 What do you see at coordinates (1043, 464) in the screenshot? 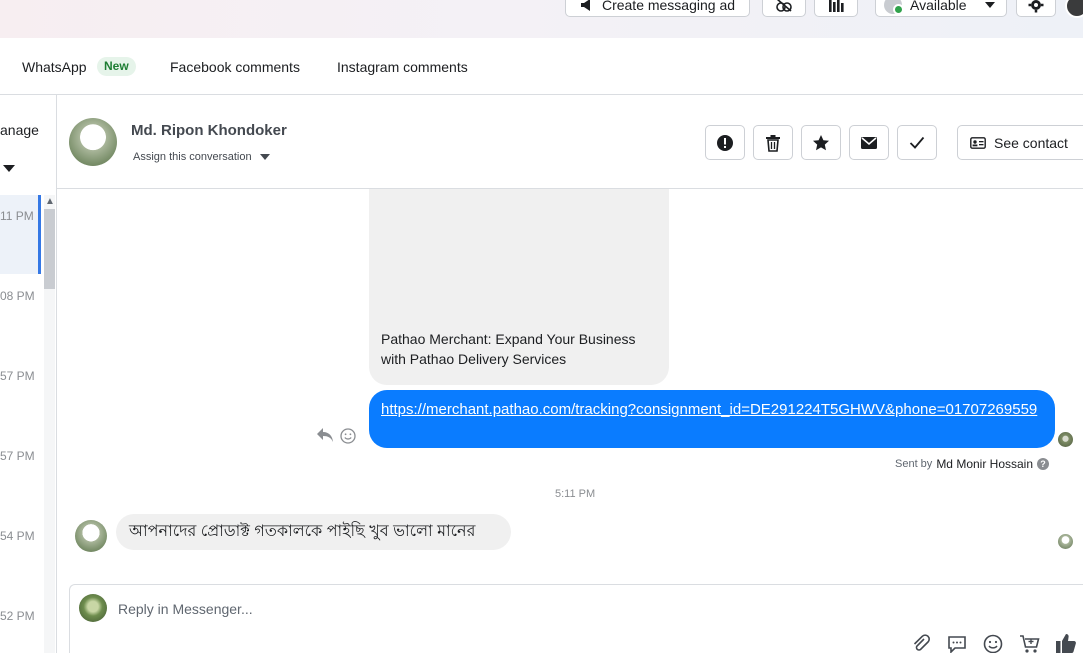
I see `help-icon: ?` at bounding box center [1043, 464].